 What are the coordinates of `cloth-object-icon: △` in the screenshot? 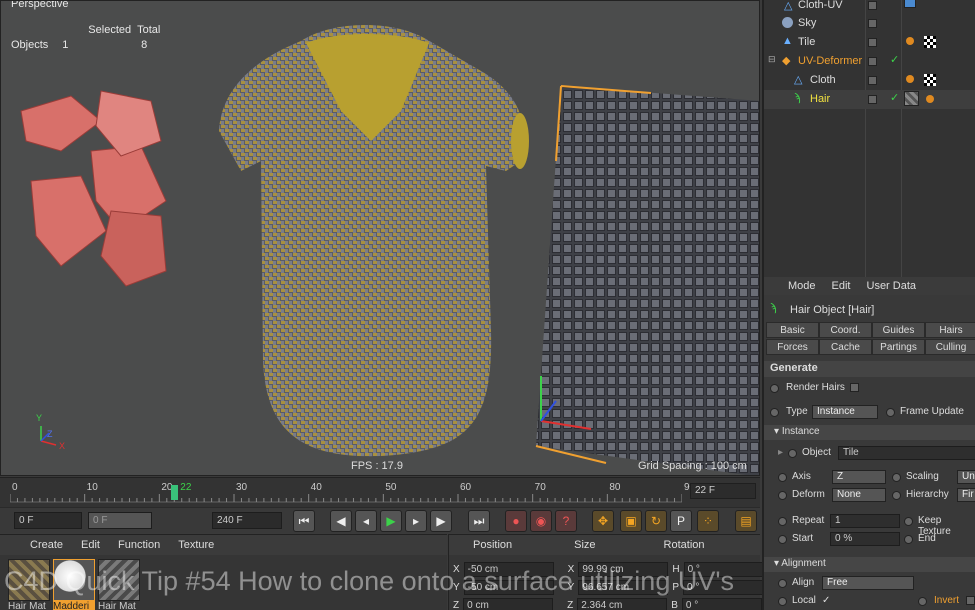 It's located at (788, 6).